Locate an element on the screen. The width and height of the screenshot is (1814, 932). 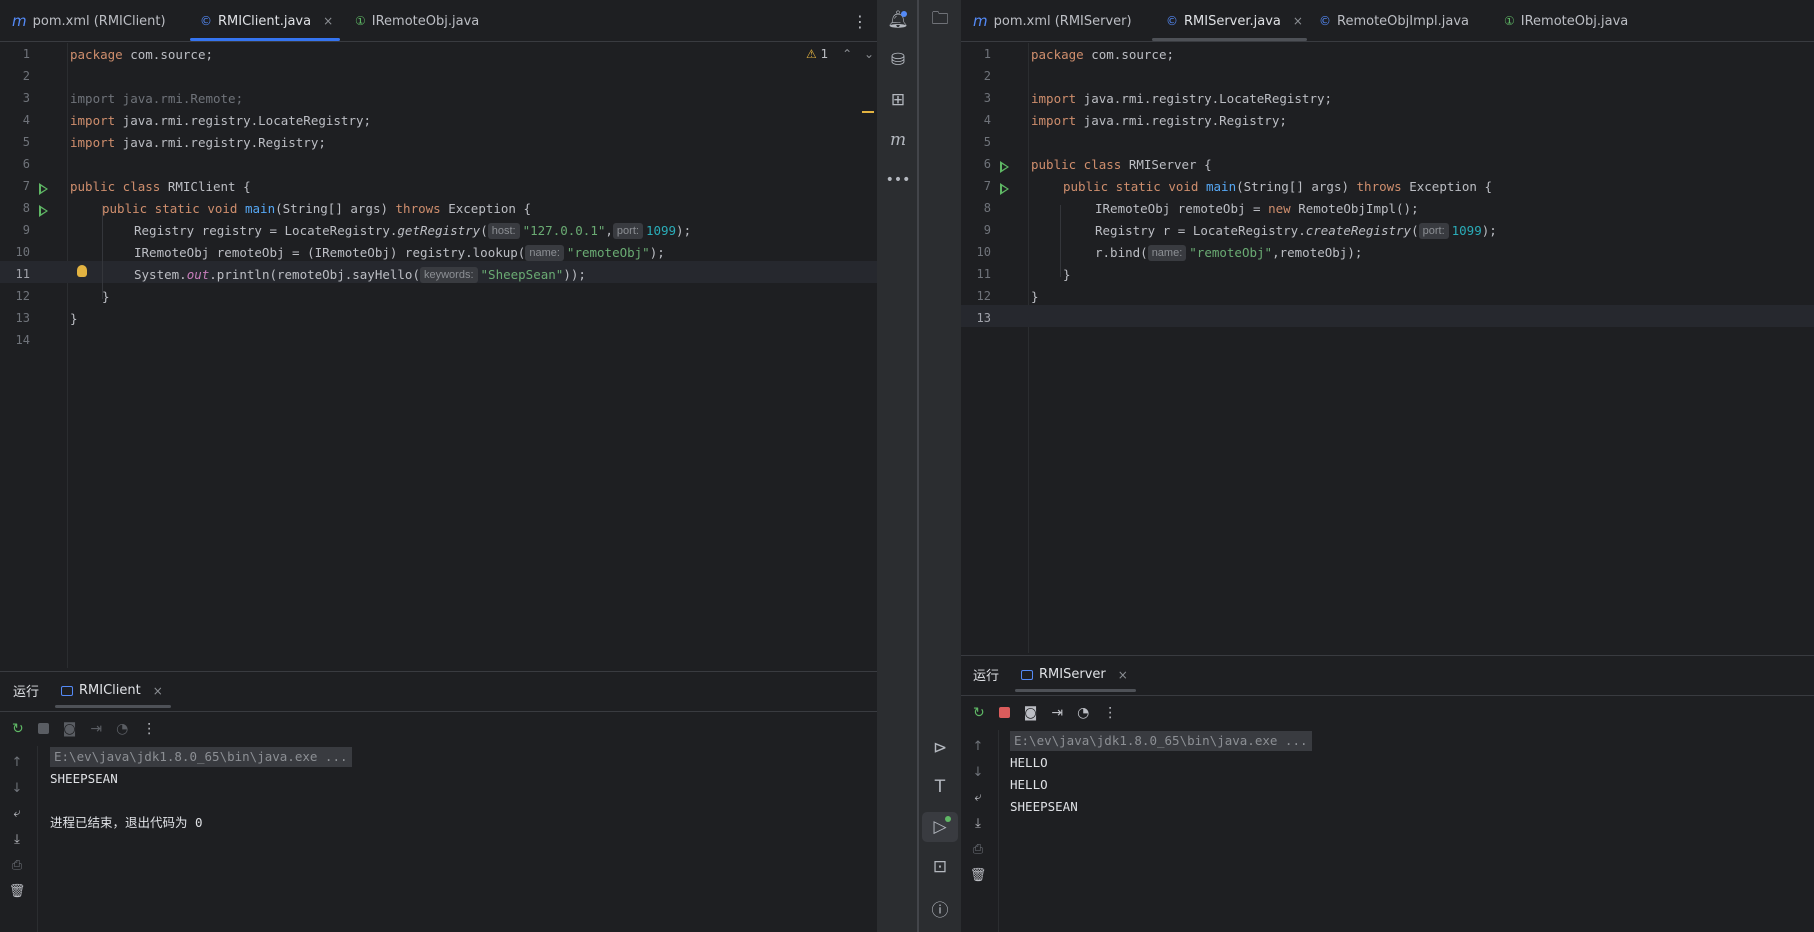
left-run-header: 运行 RMIClient × is located at coordinates (438, 690).